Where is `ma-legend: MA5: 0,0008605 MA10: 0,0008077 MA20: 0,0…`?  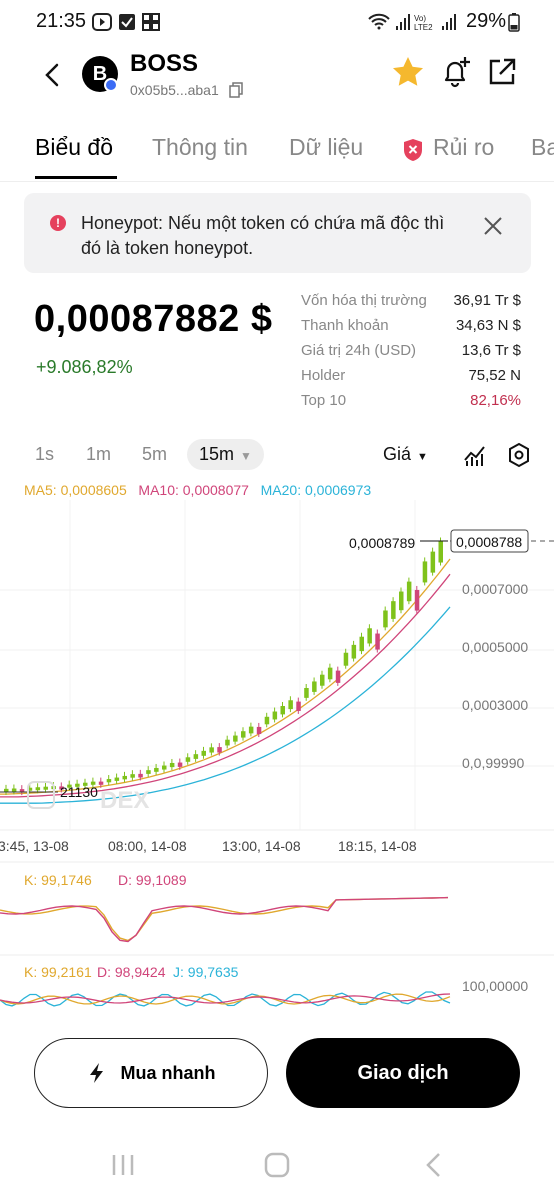 ma-legend: MA5: 0,0008605 MA10: 0,0008077 MA20: 0,0… is located at coordinates (197, 490).